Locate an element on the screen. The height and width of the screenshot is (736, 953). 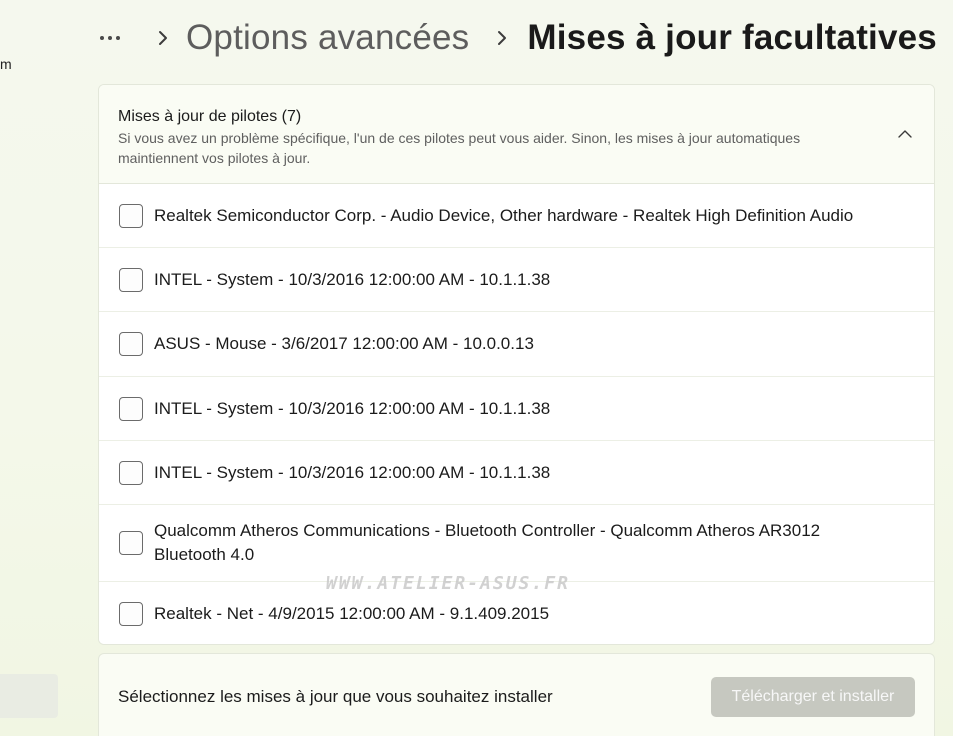
breadcrumb-parent-link: Options avancées is located at coordinates (327, 38).